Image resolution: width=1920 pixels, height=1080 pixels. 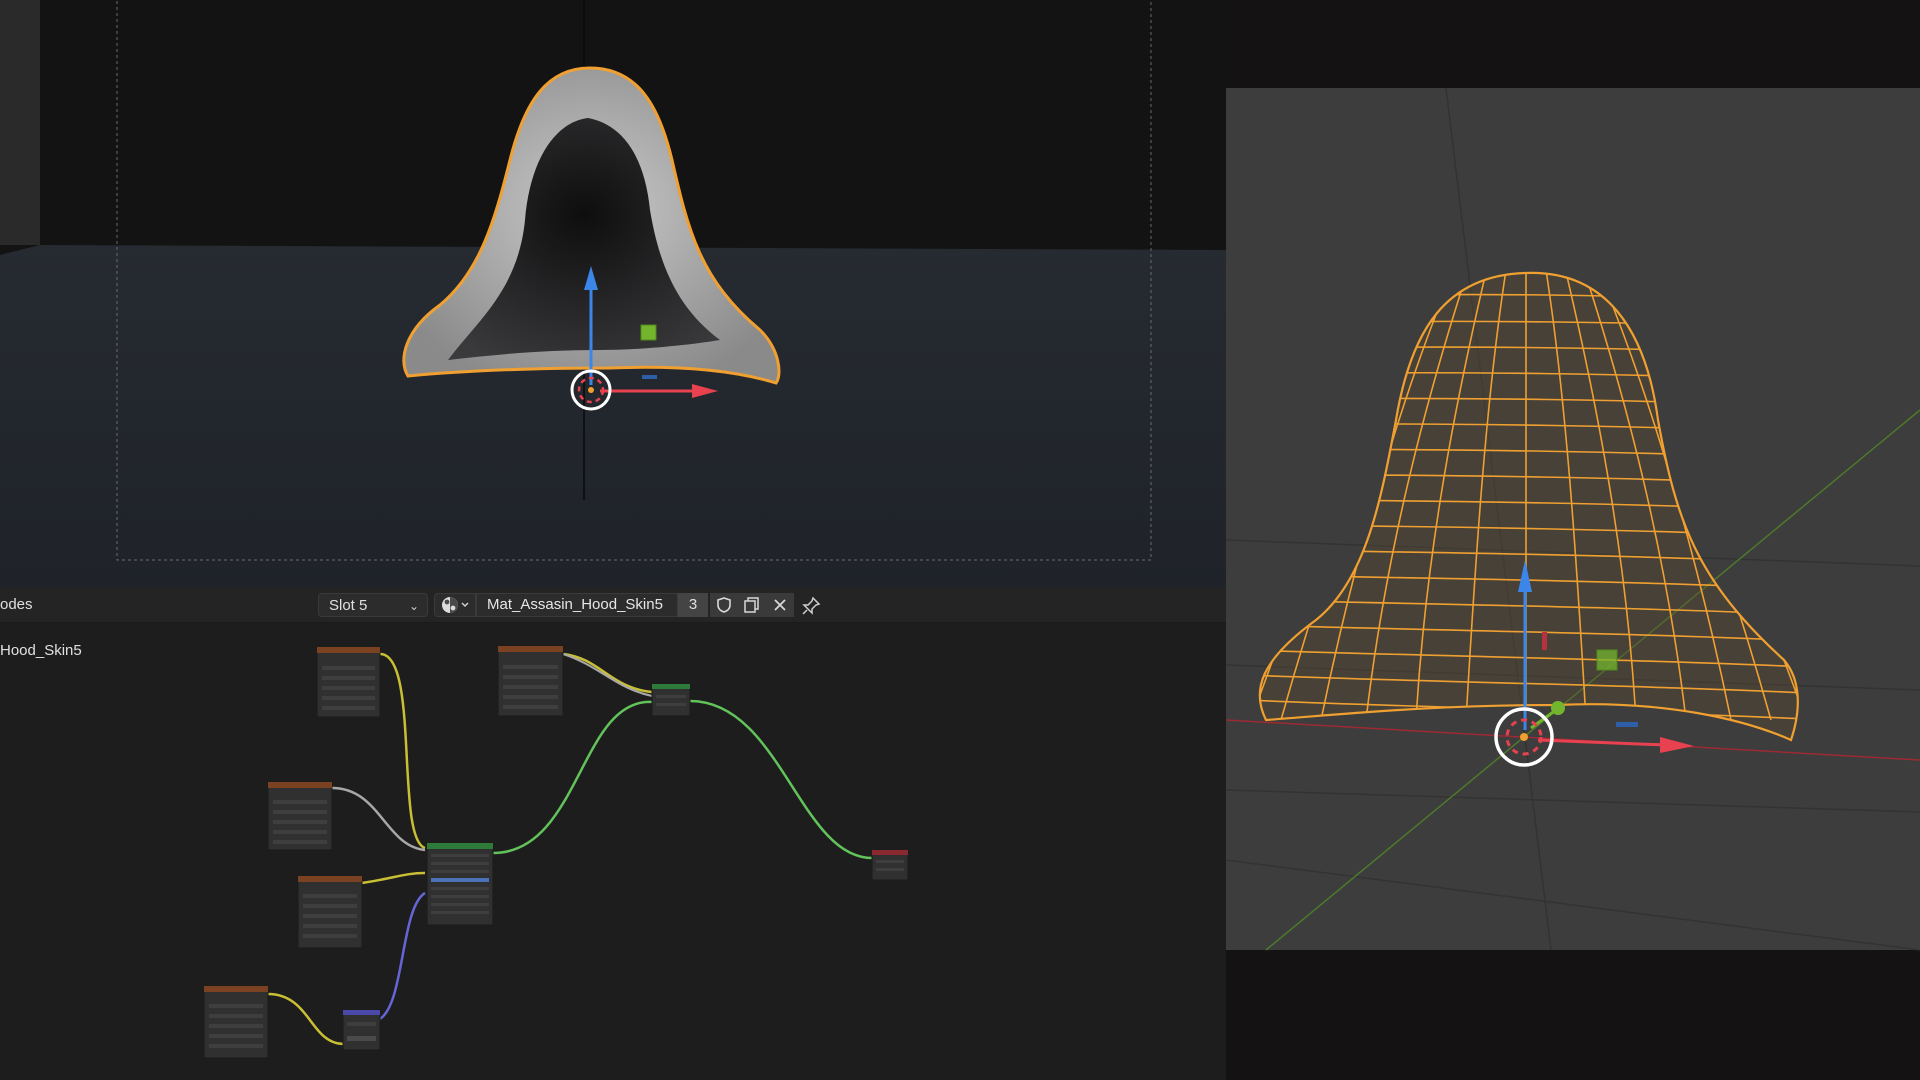 What do you see at coordinates (413, 606) in the screenshot?
I see `chevron-down-icon: ⌄` at bounding box center [413, 606].